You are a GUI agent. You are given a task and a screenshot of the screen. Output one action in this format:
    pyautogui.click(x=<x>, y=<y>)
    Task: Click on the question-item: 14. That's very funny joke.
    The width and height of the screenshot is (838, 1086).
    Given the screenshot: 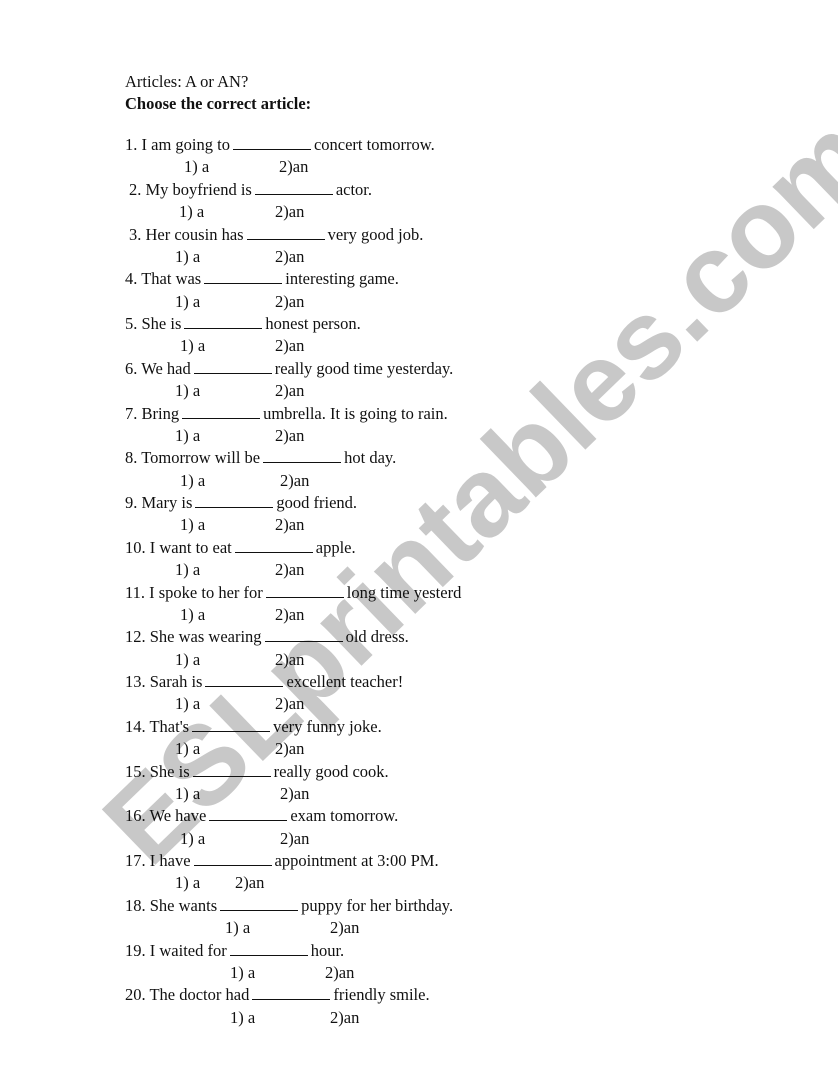 What is the action you would take?
    pyautogui.click(x=253, y=727)
    